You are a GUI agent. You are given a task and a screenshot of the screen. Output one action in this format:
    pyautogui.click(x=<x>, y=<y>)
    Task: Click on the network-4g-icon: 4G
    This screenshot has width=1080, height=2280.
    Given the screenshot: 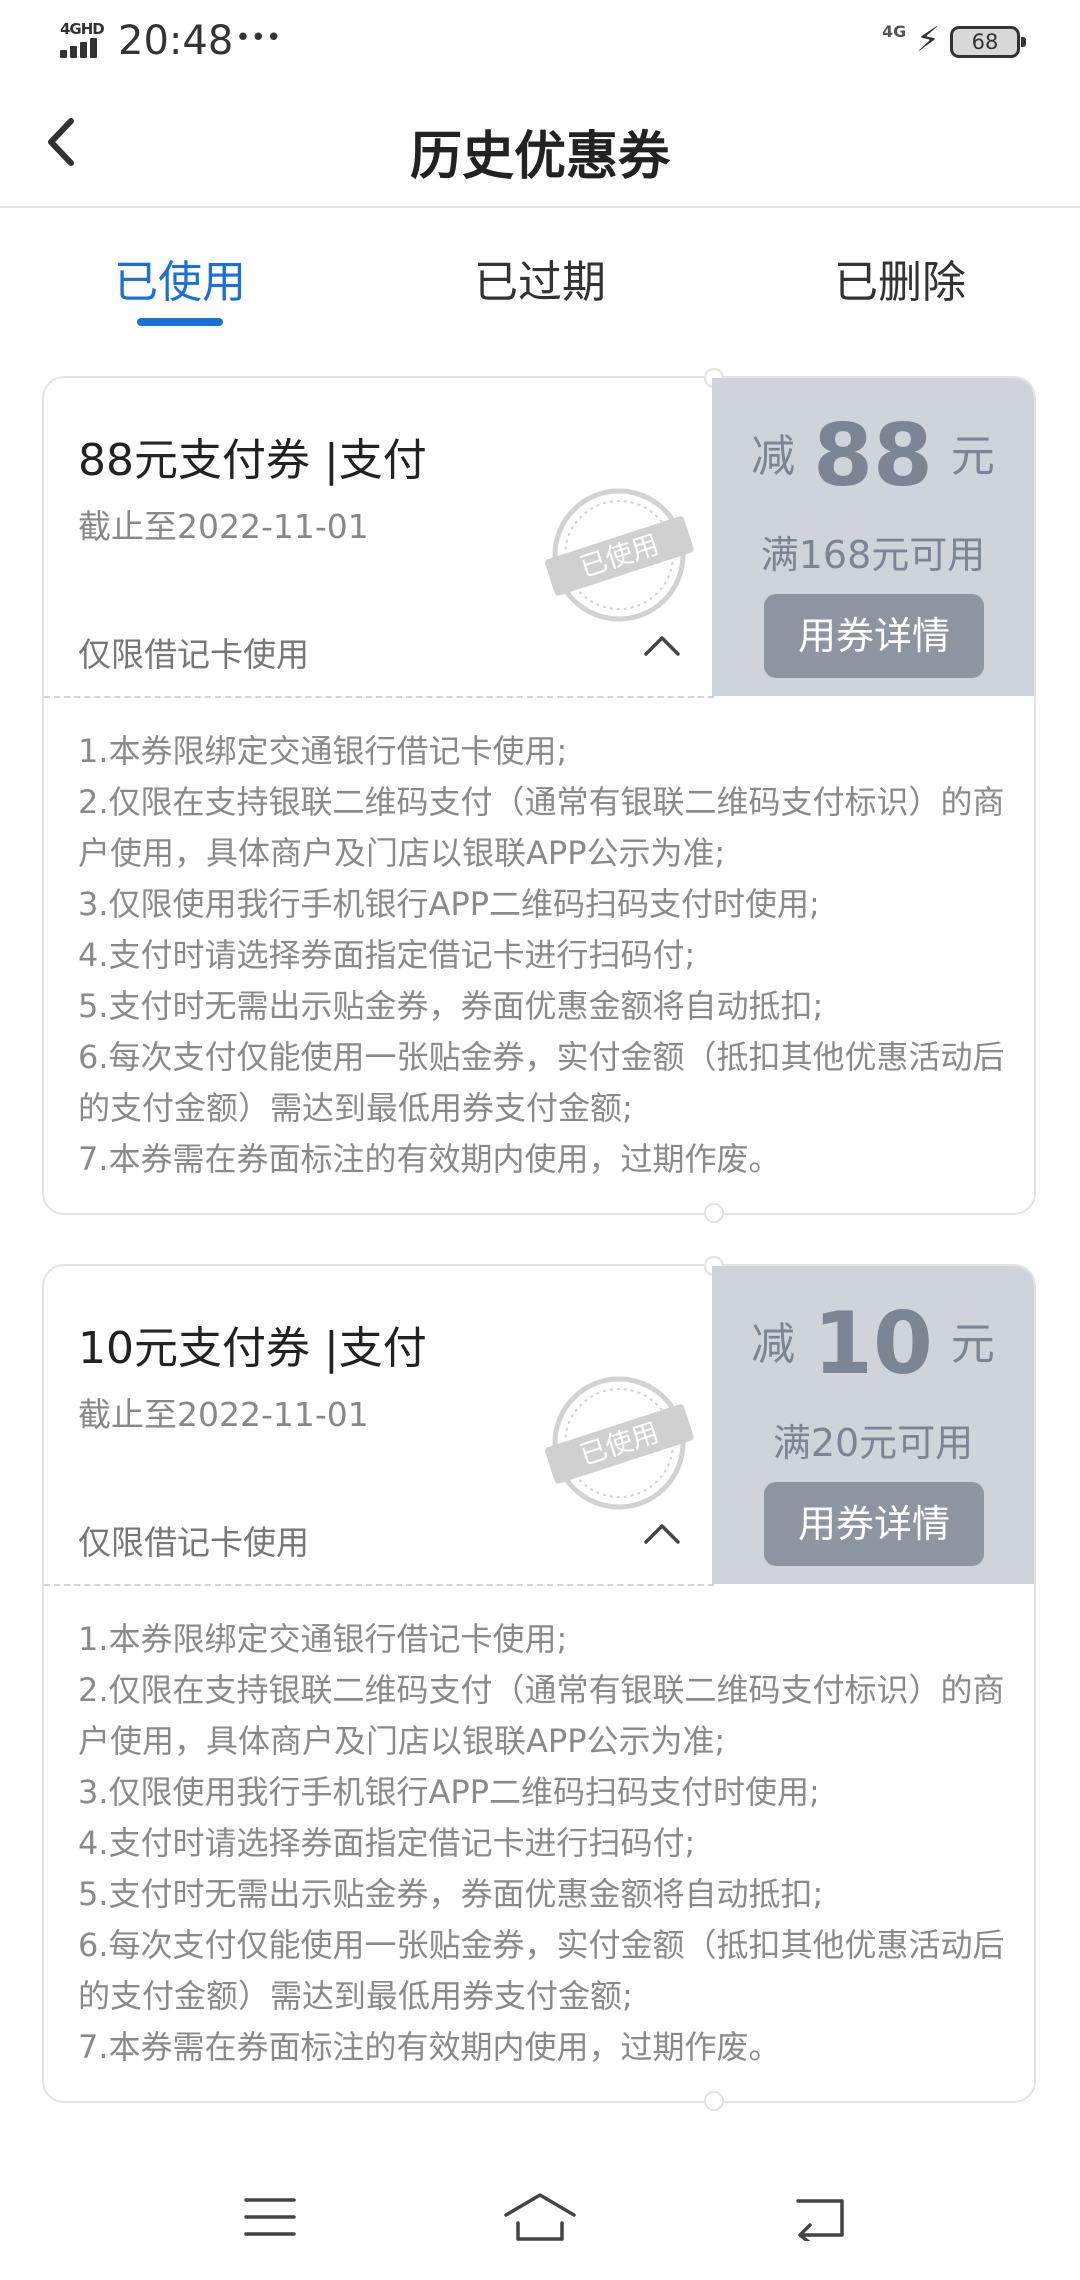 What is the action you would take?
    pyautogui.click(x=894, y=31)
    